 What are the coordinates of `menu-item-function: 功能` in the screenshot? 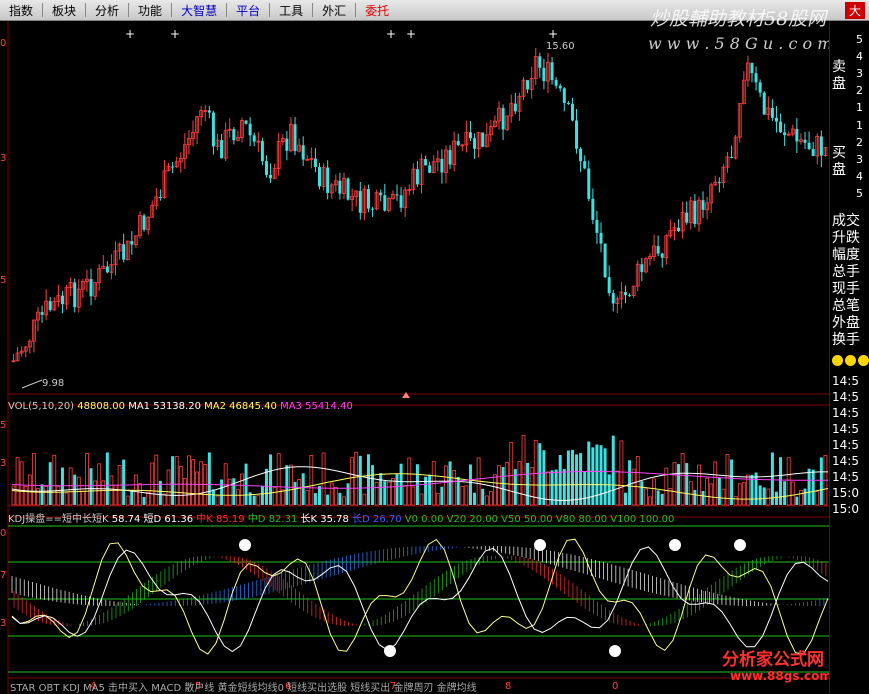 It's located at (150, 10).